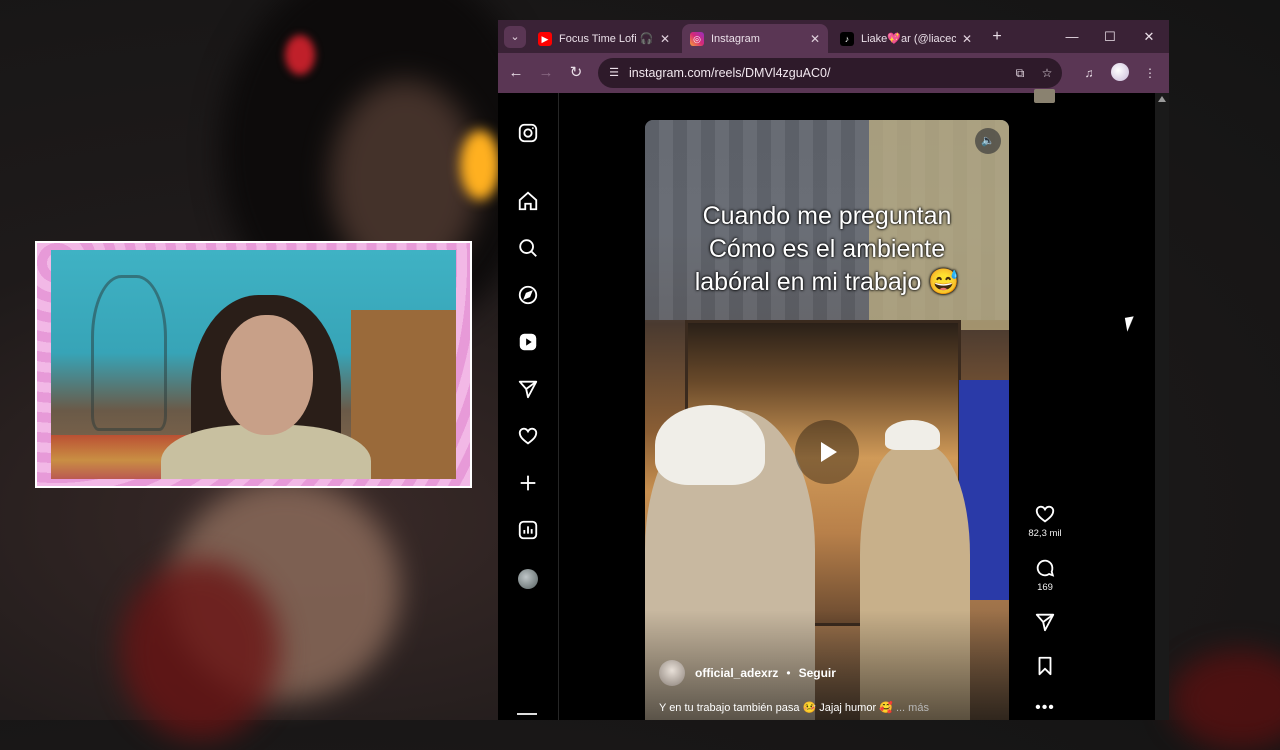  Describe the element at coordinates (1150, 73) in the screenshot. I see `browser-menu-icon: ⋮` at that location.